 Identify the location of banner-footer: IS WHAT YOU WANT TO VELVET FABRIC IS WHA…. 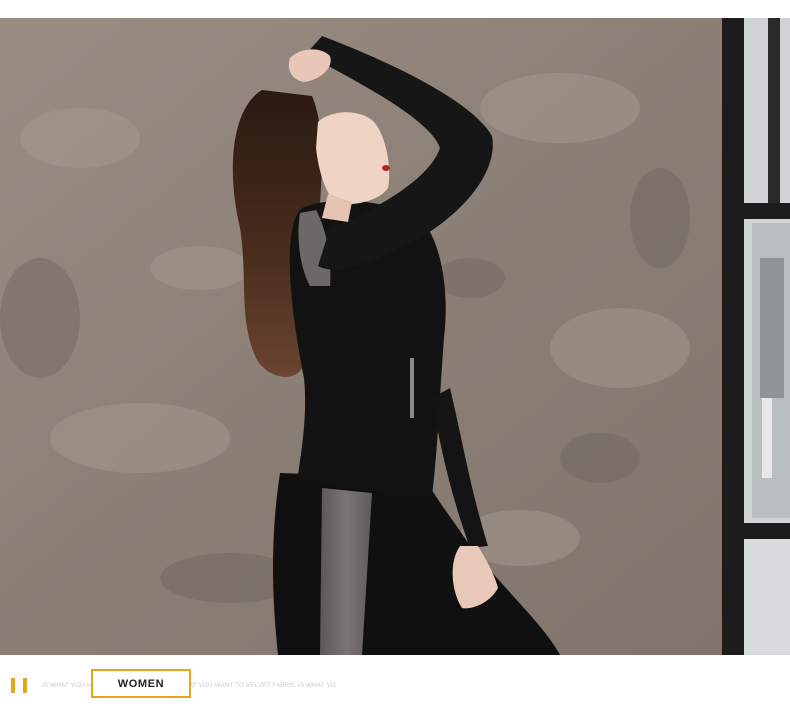
(395, 686).